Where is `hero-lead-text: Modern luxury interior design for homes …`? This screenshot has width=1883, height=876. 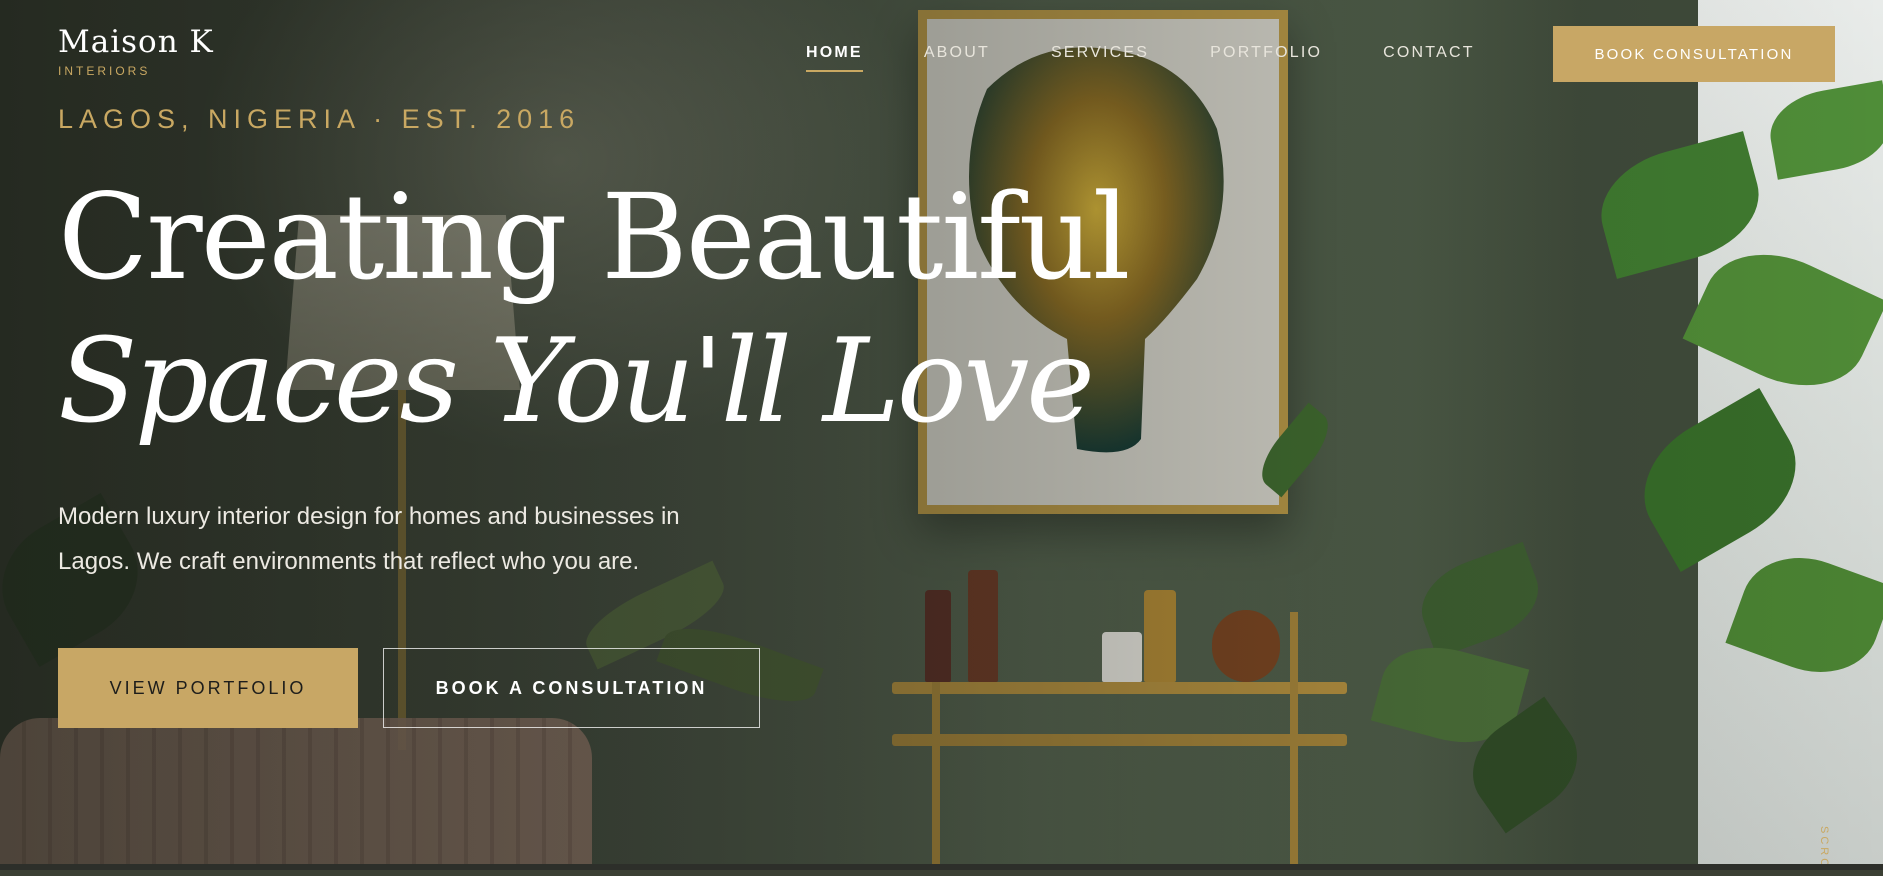 hero-lead-text: Modern luxury interior design for homes … is located at coordinates (369, 539).